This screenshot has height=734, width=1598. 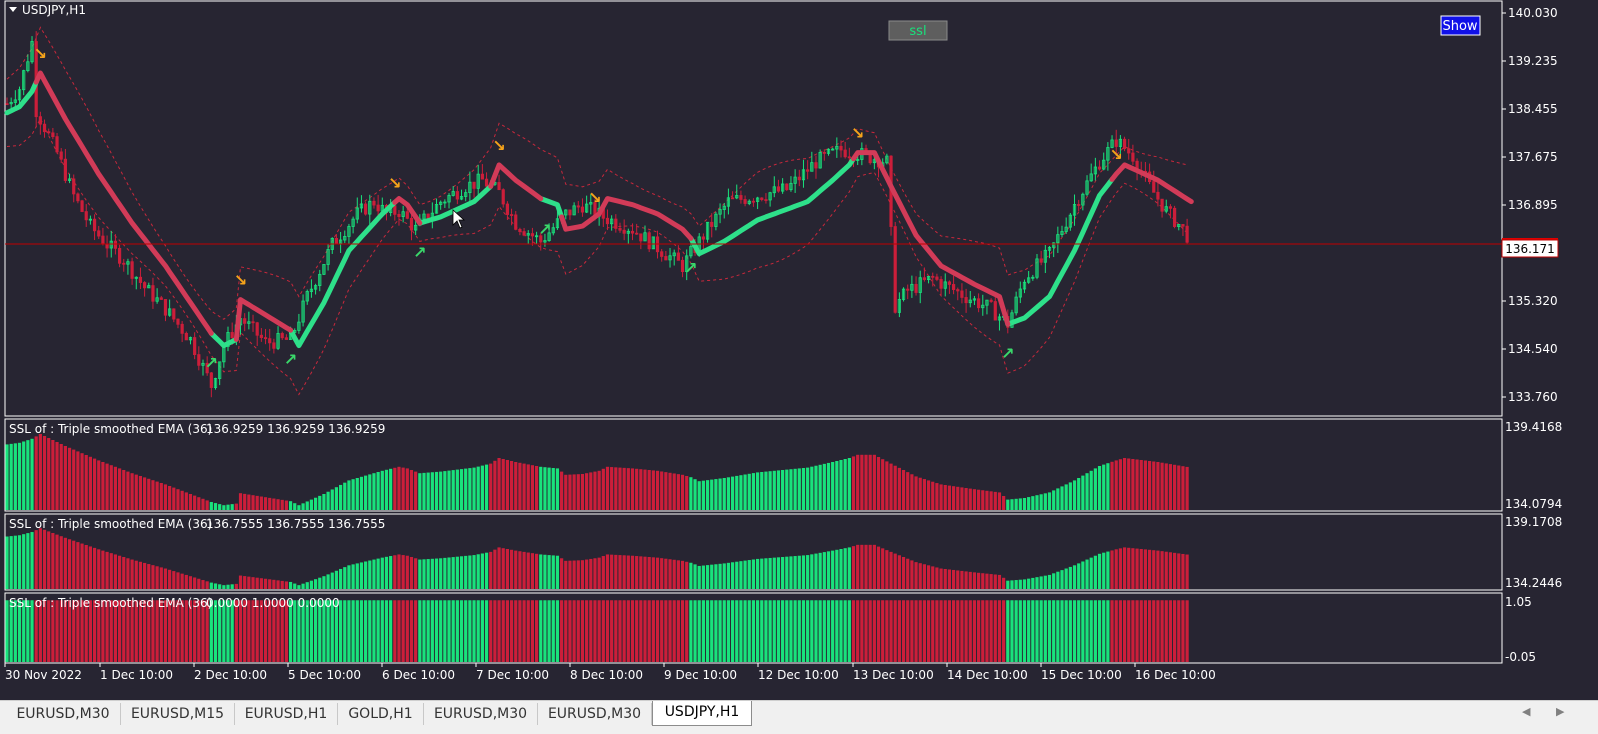 I want to click on current-price-tag: 136.171, so click(x=1530, y=248).